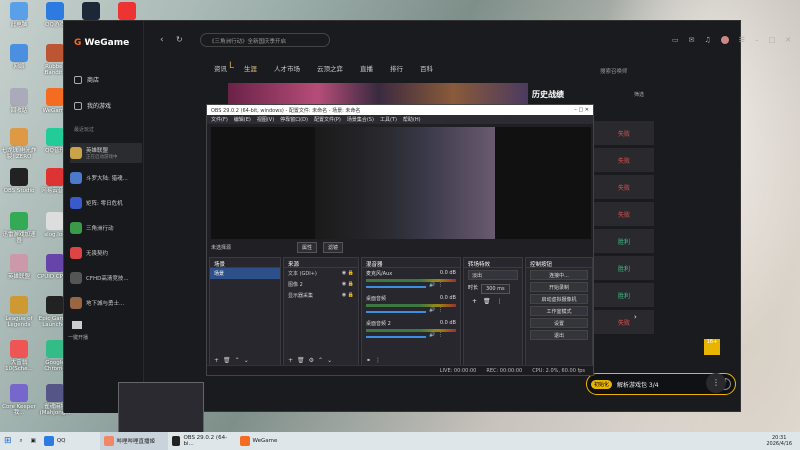 This screenshot has height=450, width=800. What do you see at coordinates (106, 203) in the screenshot?
I see `game-item: 矩阵: 零日危机` at bounding box center [106, 203].